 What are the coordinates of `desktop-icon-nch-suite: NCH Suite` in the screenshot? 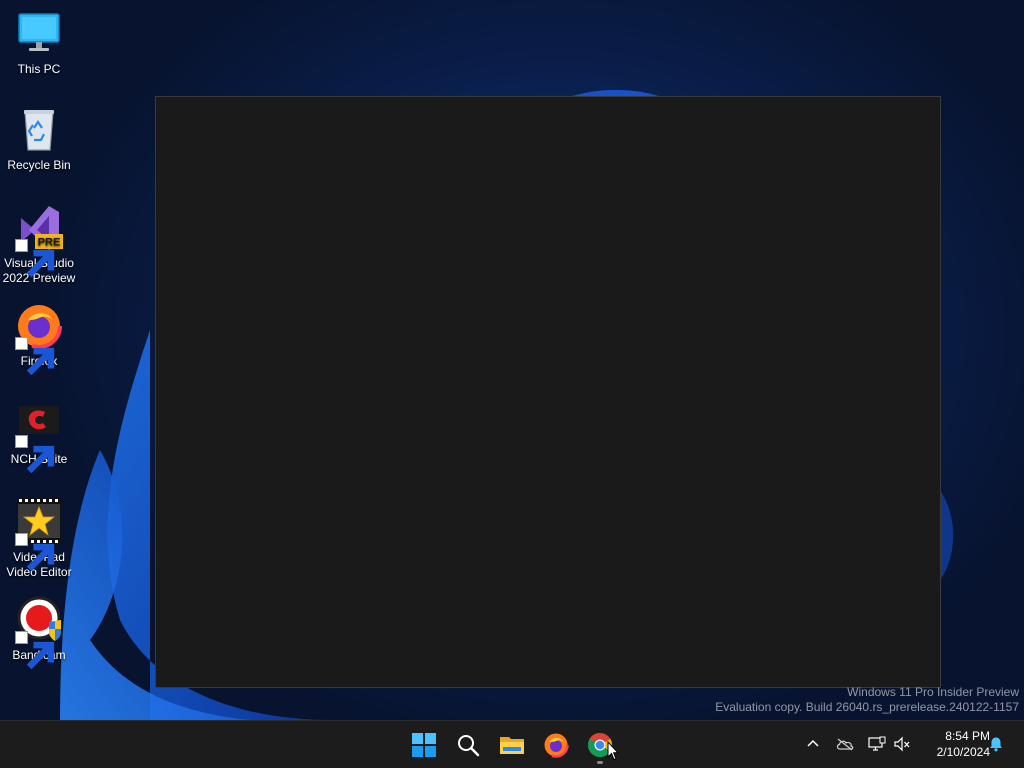 It's located at (39, 437).